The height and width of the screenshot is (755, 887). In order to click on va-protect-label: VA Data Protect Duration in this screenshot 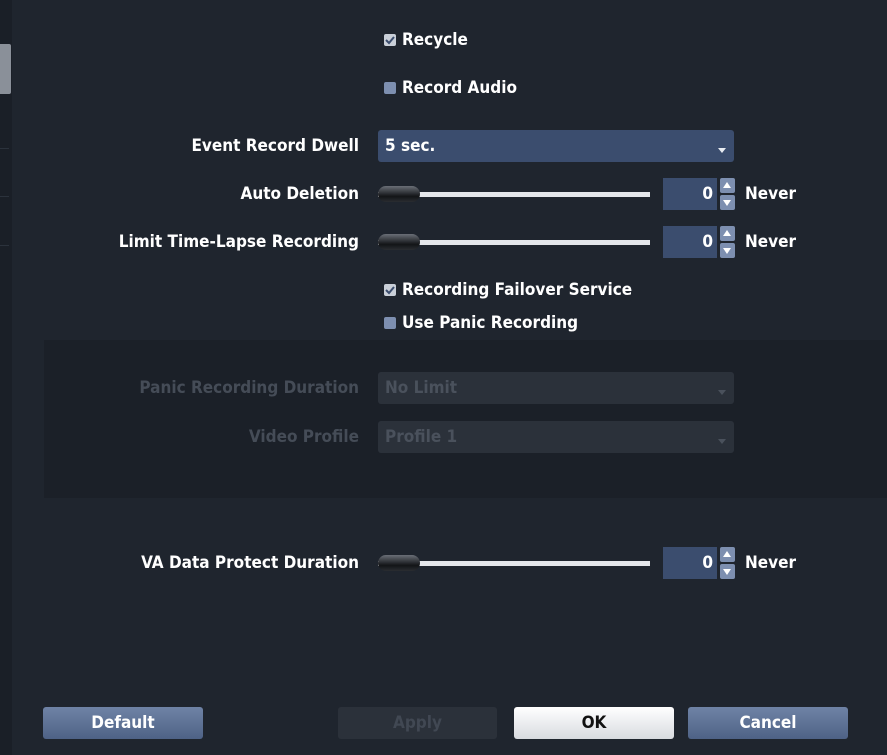, I will do `click(250, 563)`.